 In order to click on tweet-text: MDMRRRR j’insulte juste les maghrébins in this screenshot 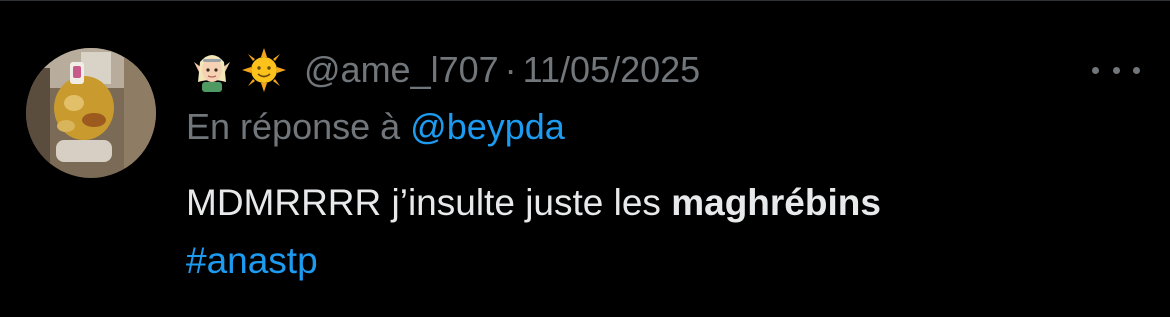, I will do `click(533, 203)`.